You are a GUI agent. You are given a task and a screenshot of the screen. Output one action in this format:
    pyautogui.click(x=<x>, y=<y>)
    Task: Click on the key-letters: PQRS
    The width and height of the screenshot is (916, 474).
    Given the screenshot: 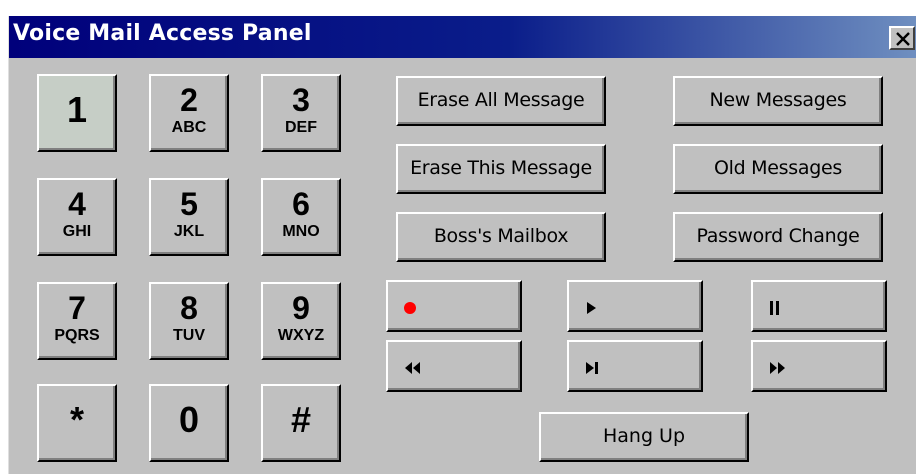 What is the action you would take?
    pyautogui.click(x=77, y=335)
    